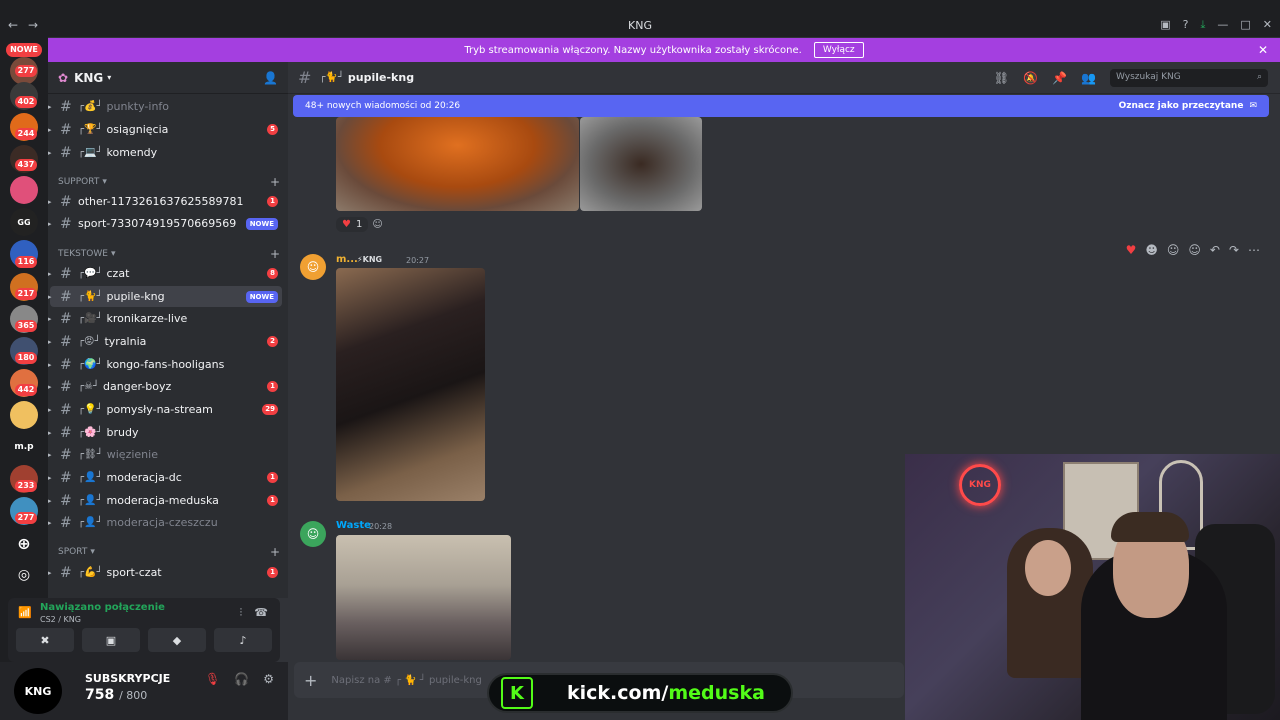  I want to click on camera-button: ✖, so click(45, 640).